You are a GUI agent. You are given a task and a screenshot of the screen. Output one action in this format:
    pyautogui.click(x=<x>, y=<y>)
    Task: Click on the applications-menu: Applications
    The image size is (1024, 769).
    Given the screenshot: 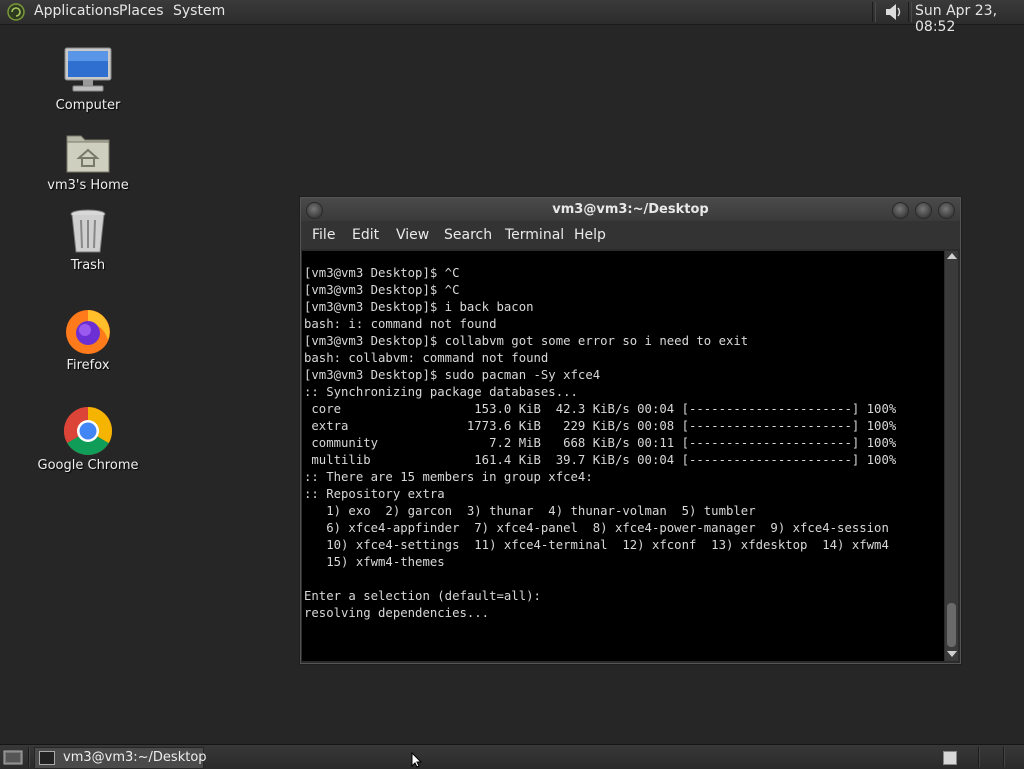 What is the action you would take?
    pyautogui.click(x=77, y=11)
    